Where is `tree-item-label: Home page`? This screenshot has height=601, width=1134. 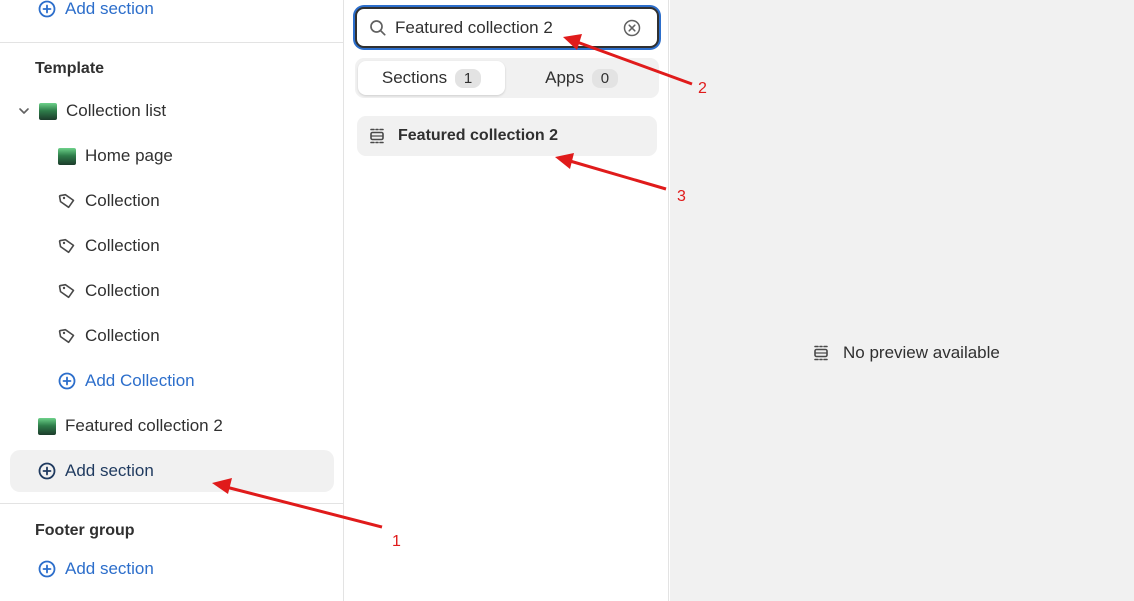
tree-item-label: Home page is located at coordinates (129, 155).